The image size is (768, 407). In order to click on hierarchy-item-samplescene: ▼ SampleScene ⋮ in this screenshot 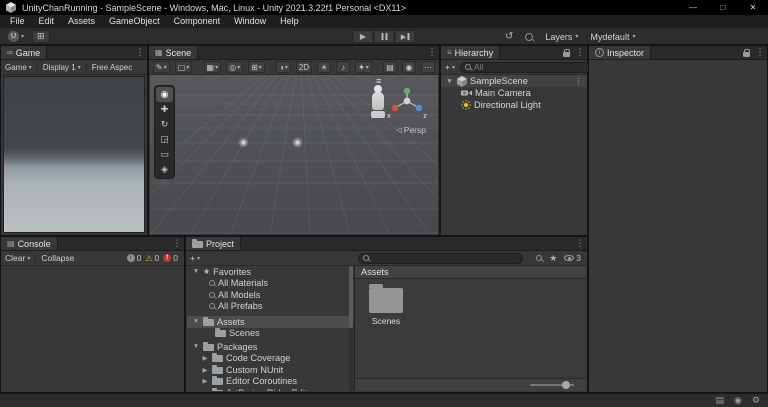, I will do `click(514, 81)`.